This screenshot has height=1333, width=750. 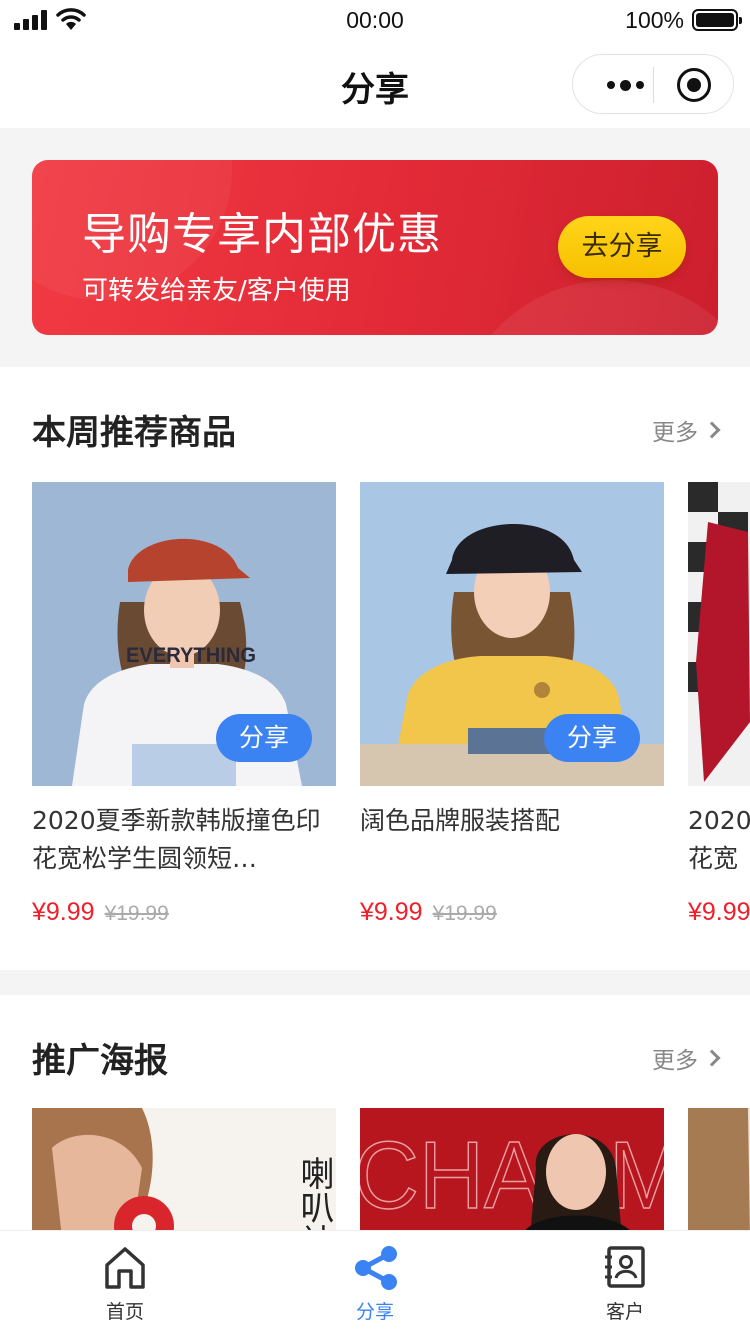 I want to click on poster-card: CHARM, so click(x=512, y=1169).